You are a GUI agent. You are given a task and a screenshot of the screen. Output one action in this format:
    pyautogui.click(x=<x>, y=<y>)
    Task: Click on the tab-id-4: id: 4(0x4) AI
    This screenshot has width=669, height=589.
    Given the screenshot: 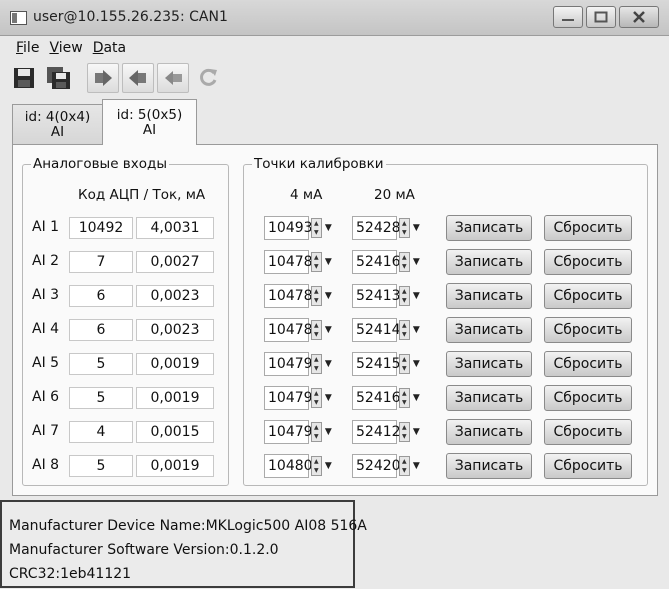 What is the action you would take?
    pyautogui.click(x=57, y=124)
    